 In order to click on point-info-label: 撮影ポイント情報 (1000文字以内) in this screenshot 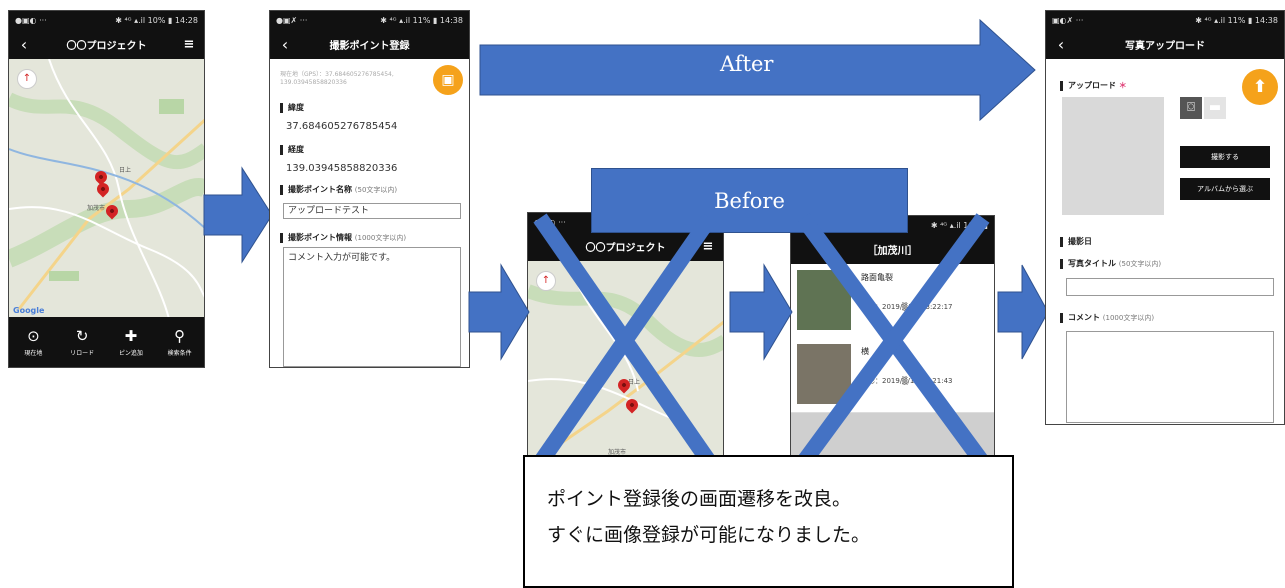, I will do `click(343, 238)`.